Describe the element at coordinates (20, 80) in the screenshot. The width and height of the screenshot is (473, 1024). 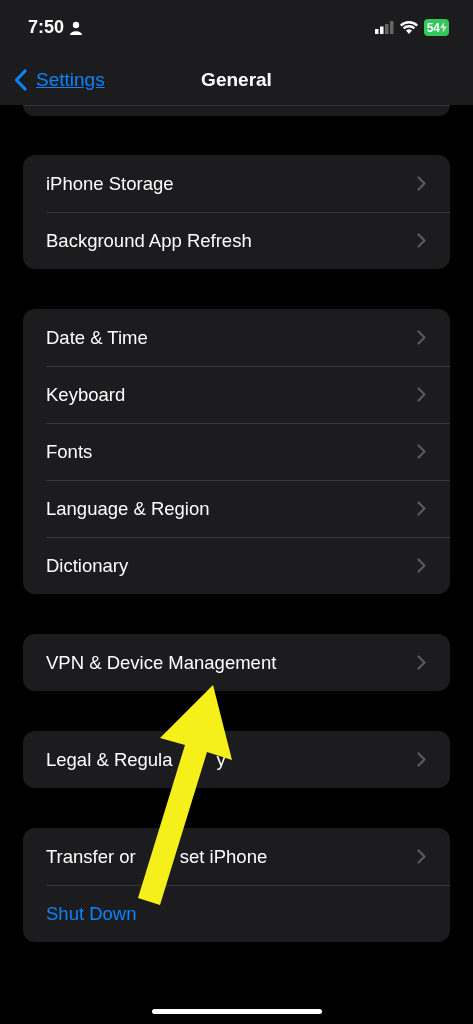
I see `back-chevron-icon` at that location.